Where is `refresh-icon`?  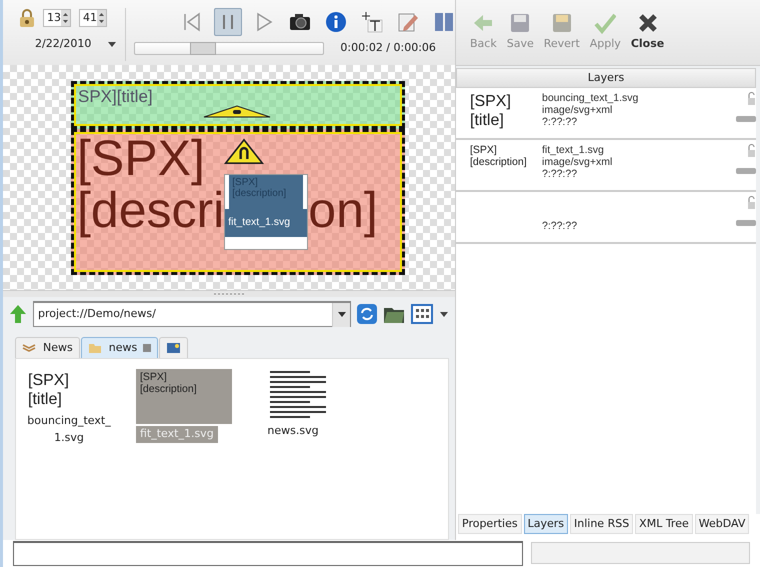 refresh-icon is located at coordinates (367, 314).